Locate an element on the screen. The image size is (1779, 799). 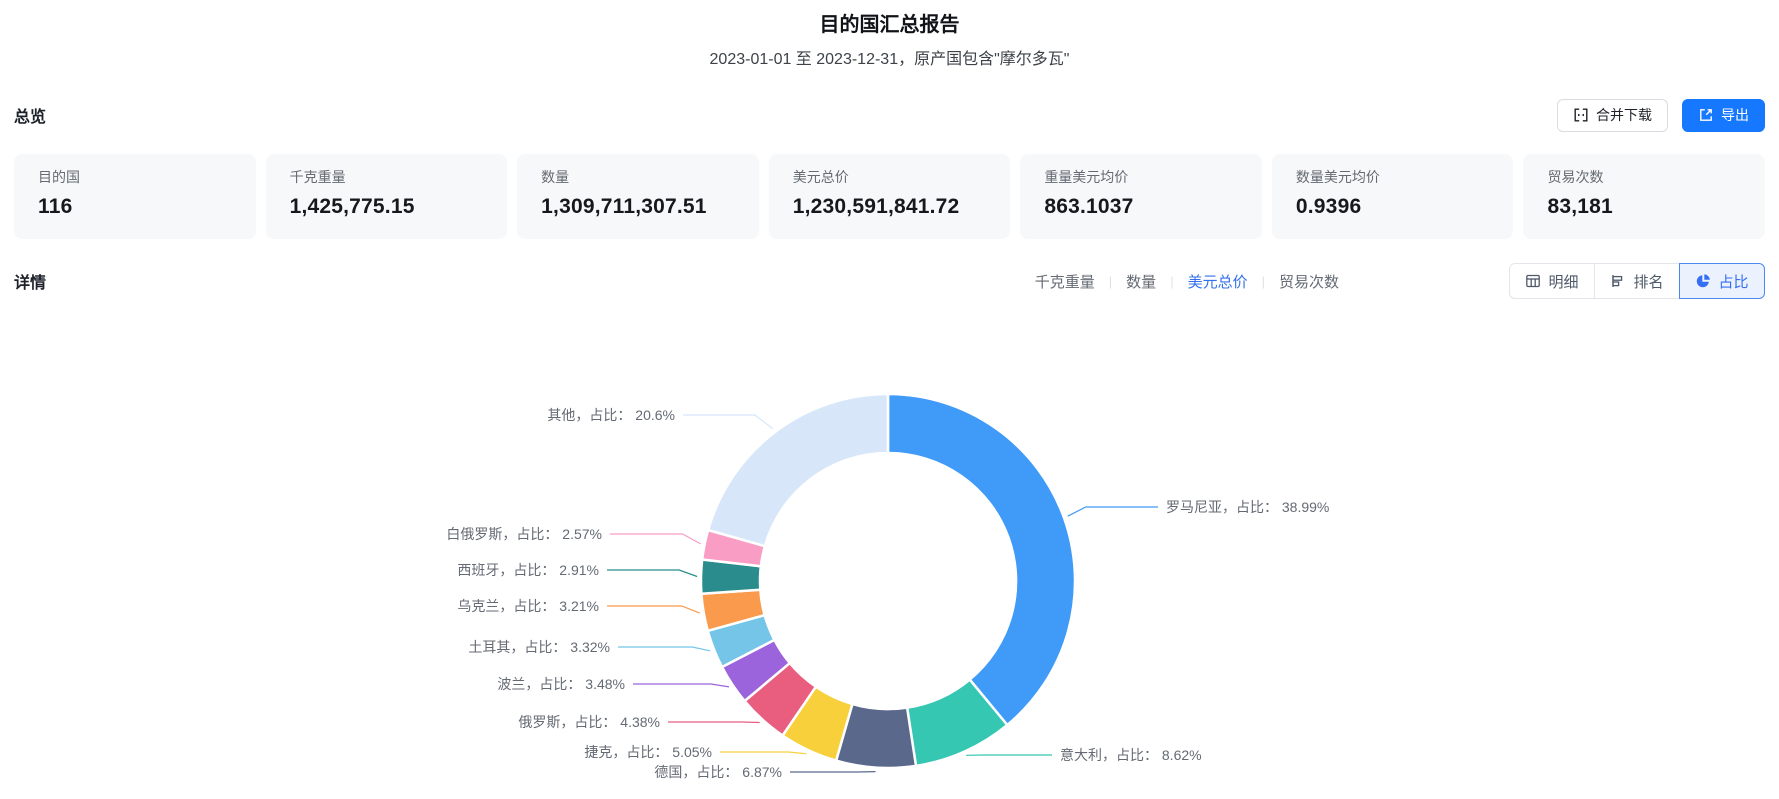
stat-card-label: 目的国 is located at coordinates (59, 177).